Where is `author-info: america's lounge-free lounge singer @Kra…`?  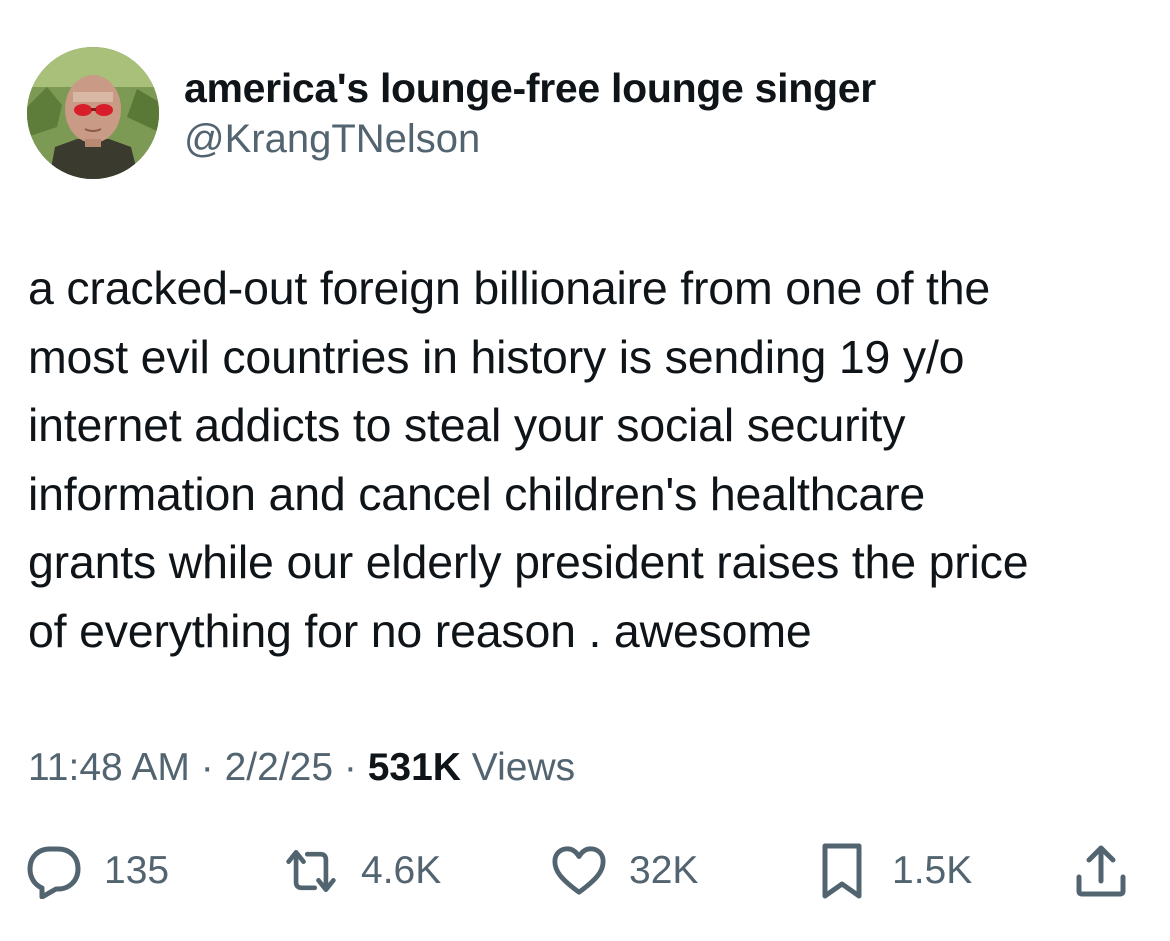
author-info: america's lounge-free lounge singer @Kra… is located at coordinates (530, 113).